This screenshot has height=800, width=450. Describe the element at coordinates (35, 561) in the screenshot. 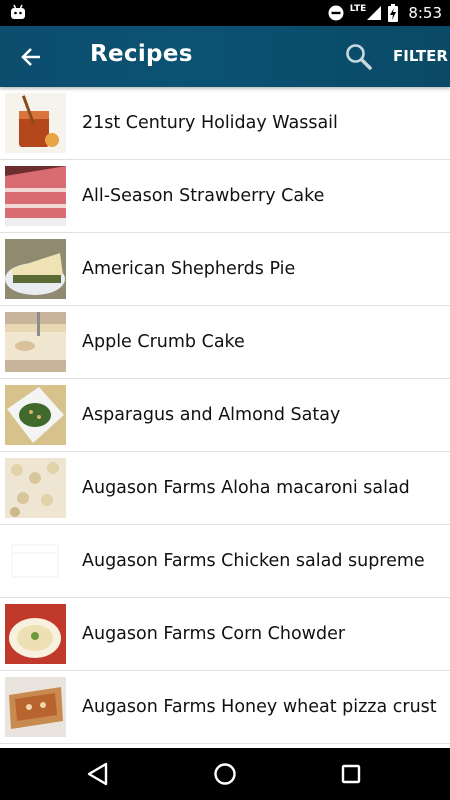

I see `recipe-thumbnail-placeholder` at that location.